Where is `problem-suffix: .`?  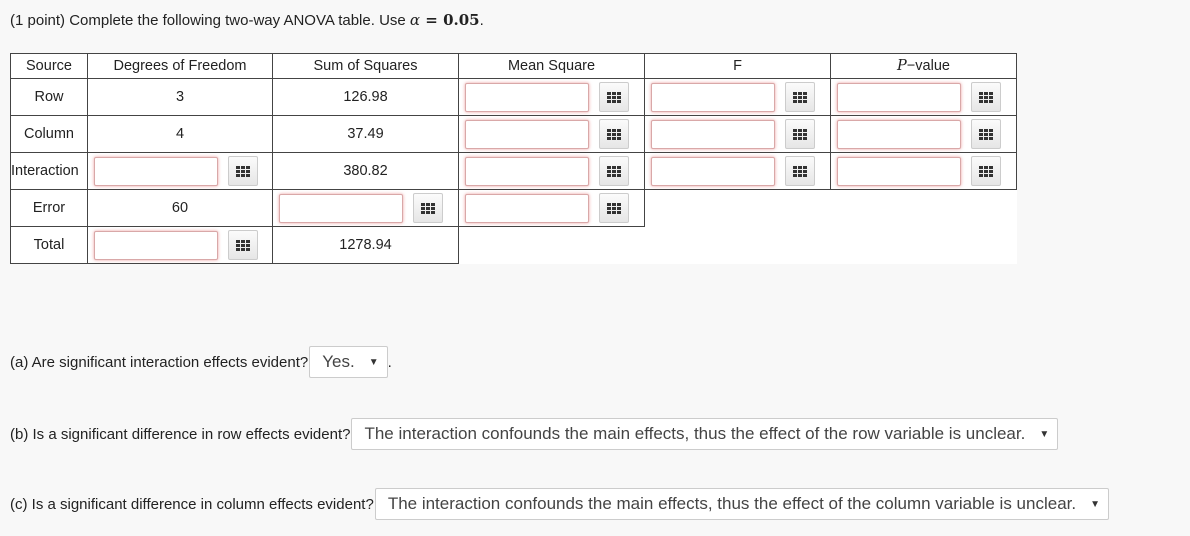 problem-suffix: . is located at coordinates (481, 20).